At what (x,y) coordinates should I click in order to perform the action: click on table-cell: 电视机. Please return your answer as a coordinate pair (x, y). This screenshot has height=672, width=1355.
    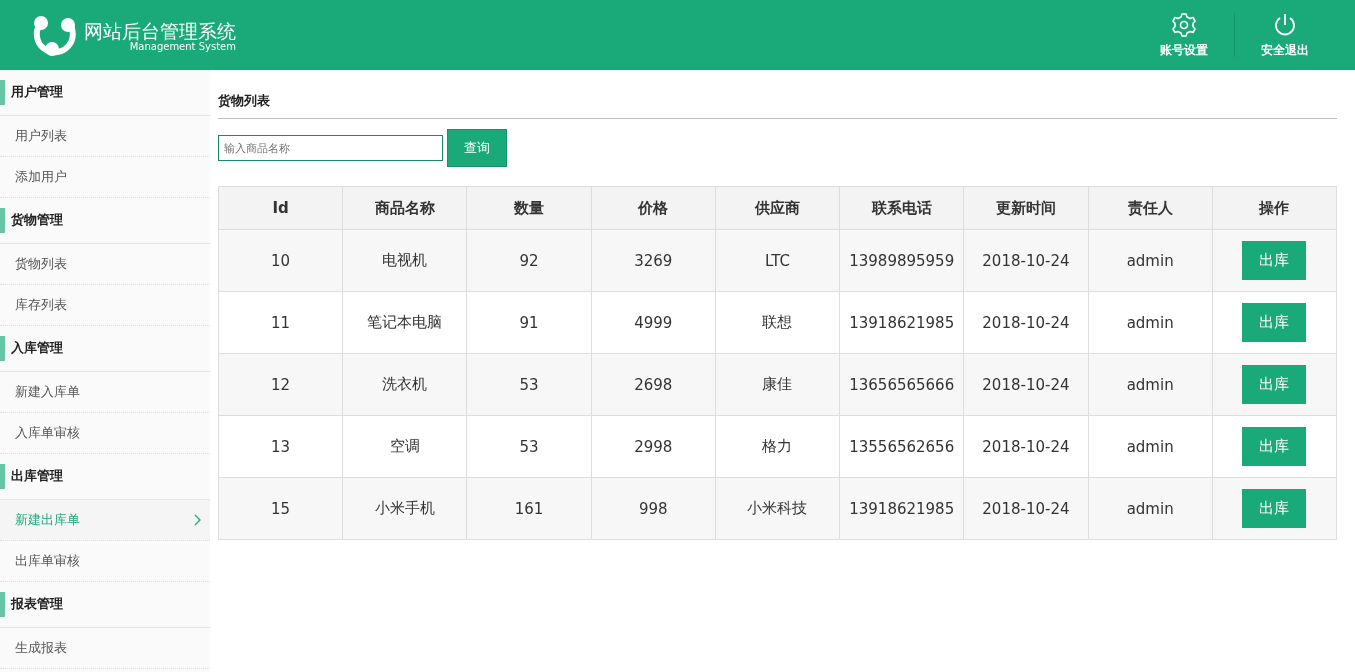
    Looking at the image, I should click on (404, 260).